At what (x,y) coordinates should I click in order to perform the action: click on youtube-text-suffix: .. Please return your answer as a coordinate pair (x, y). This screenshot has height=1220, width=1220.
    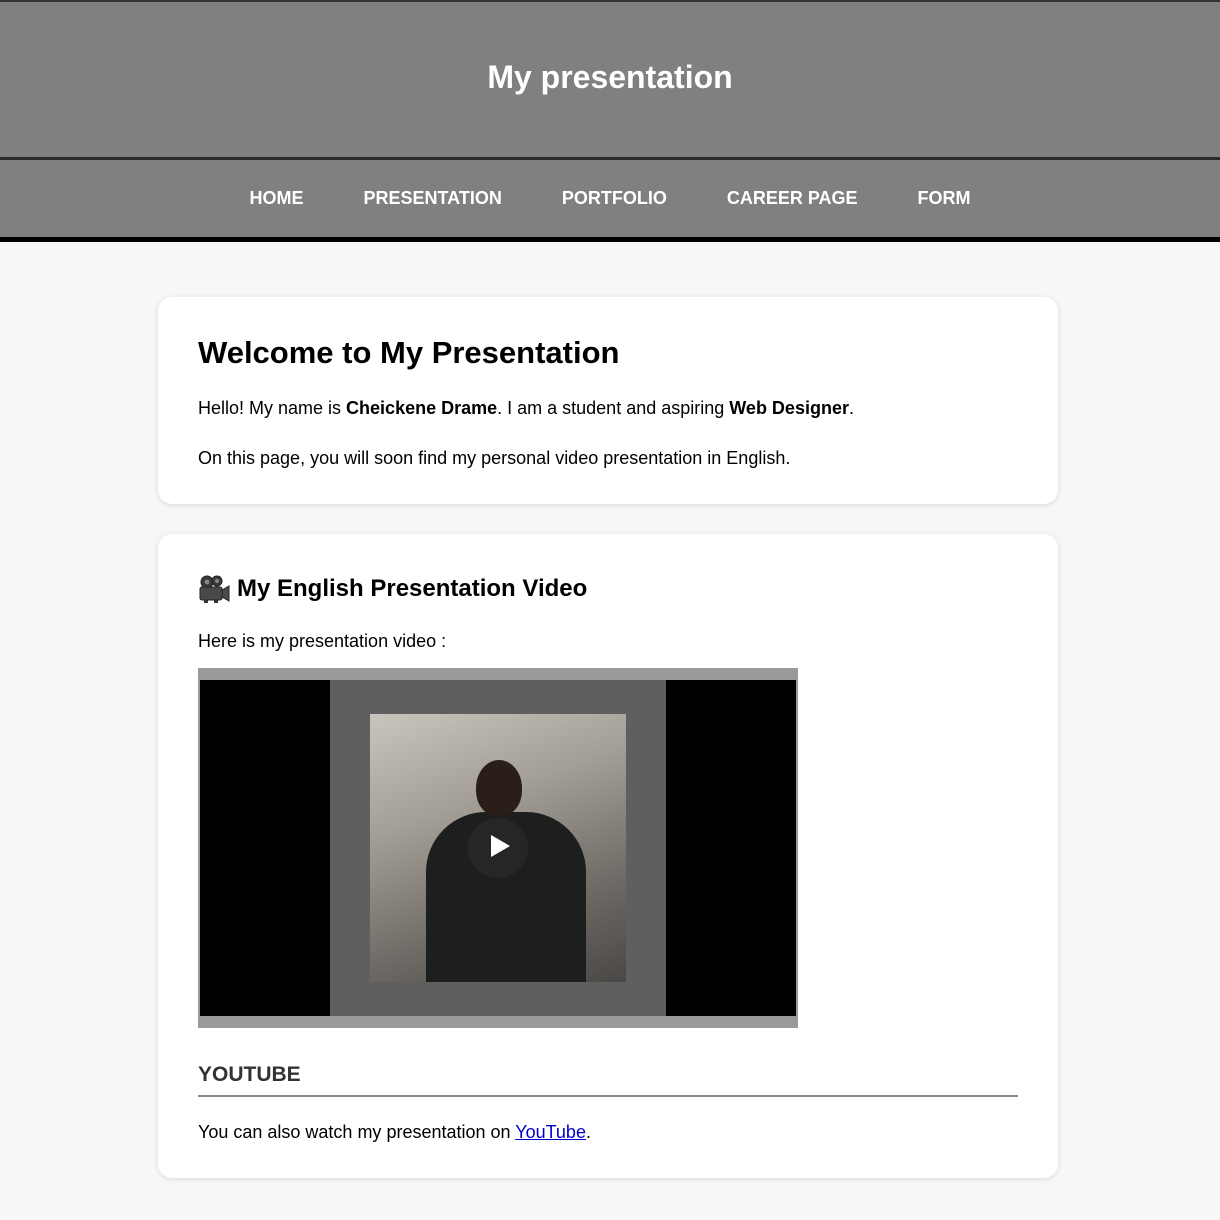
    Looking at the image, I should click on (588, 1132).